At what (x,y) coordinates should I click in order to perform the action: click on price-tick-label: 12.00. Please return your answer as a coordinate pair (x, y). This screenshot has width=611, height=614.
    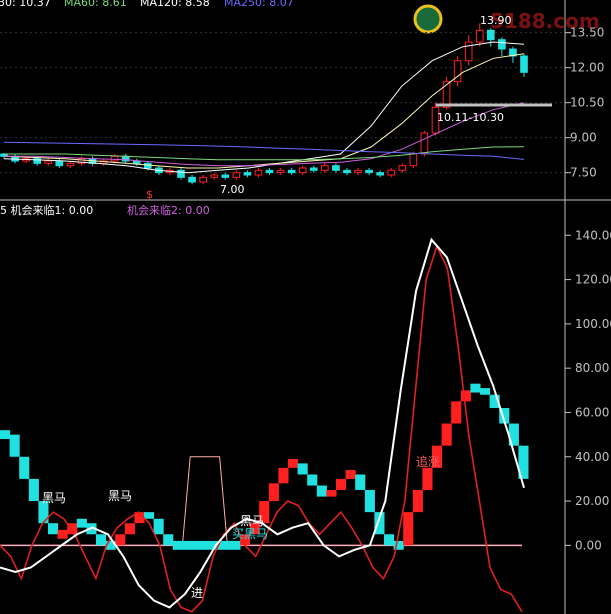
    Looking at the image, I should click on (587, 68).